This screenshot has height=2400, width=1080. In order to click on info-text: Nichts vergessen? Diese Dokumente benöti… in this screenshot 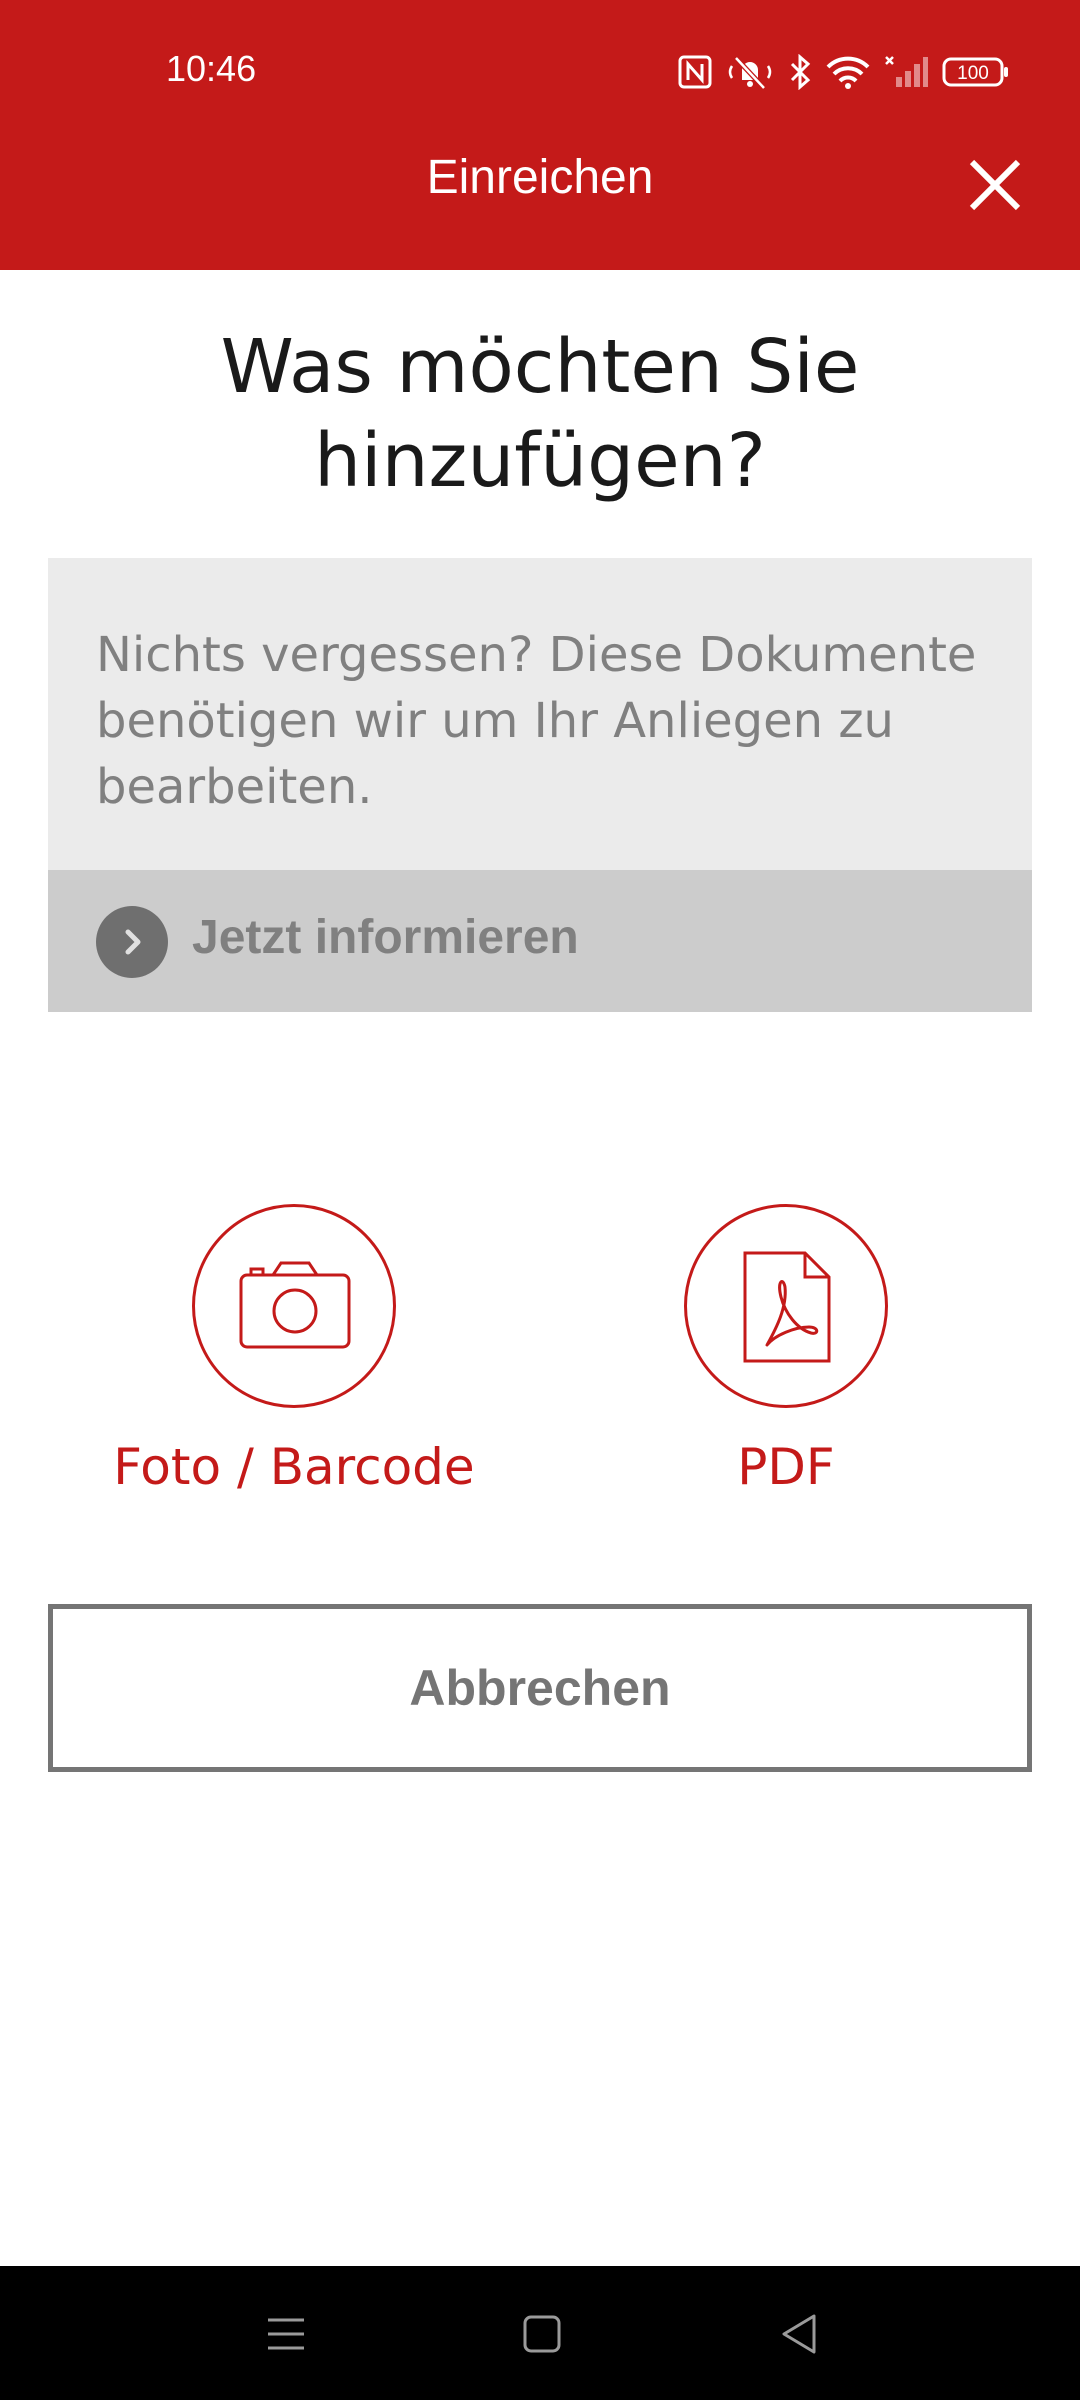, I will do `click(536, 721)`.